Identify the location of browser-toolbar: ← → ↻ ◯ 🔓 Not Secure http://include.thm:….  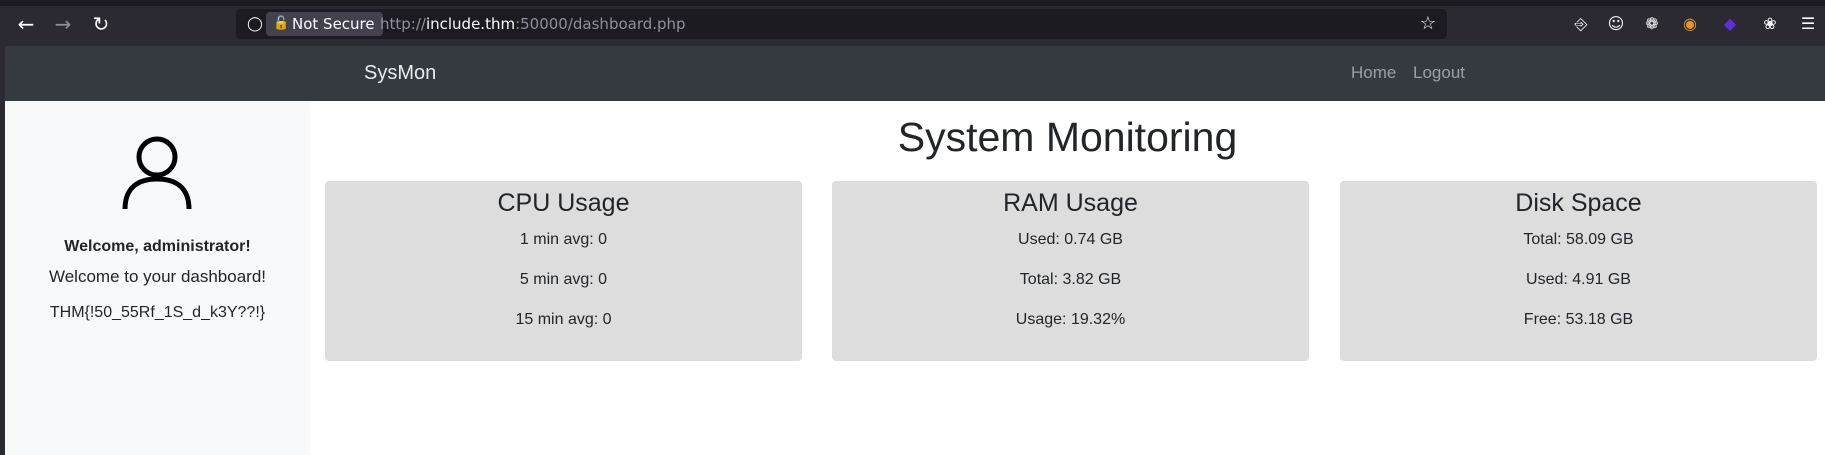
(912, 23).